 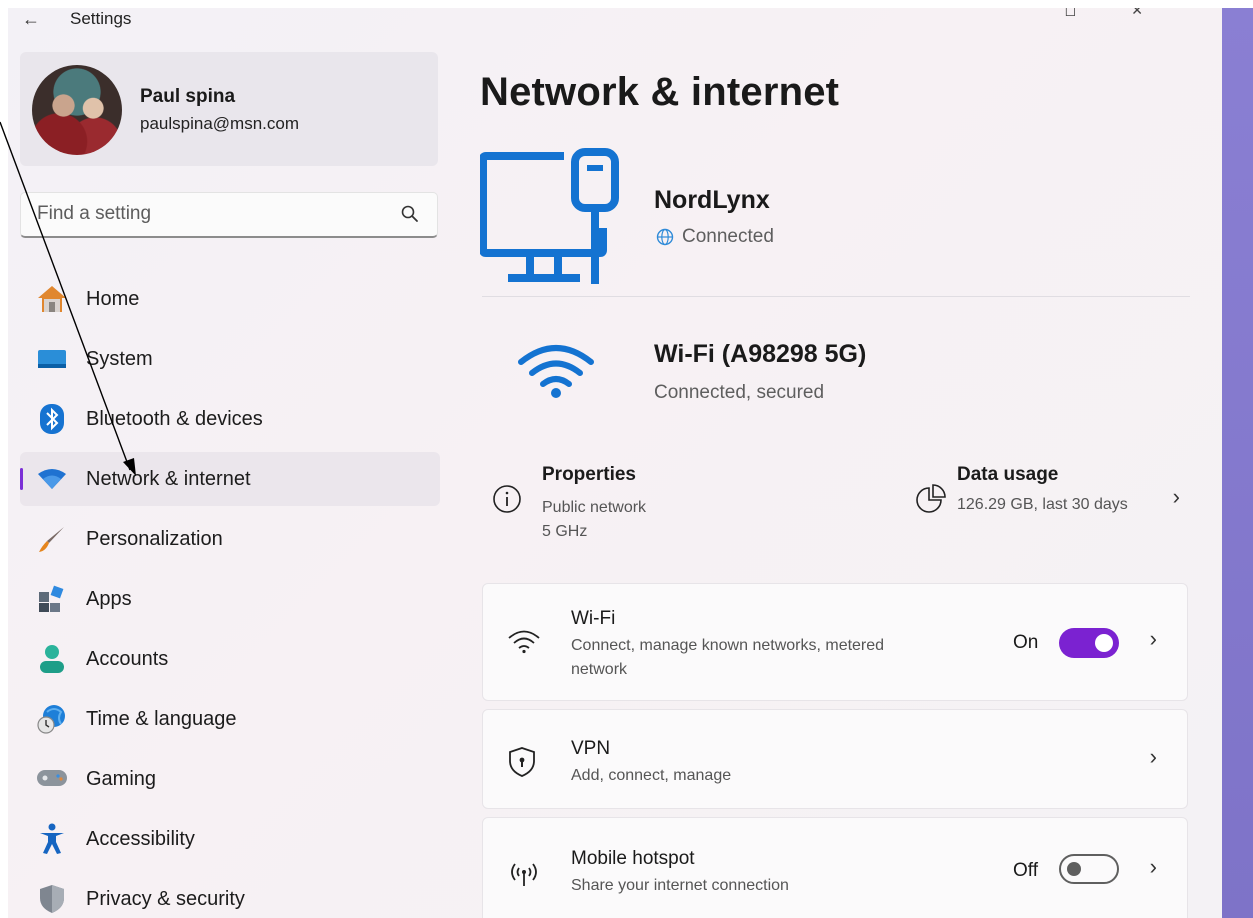 I want to click on shield-icon, so click(x=52, y=899).